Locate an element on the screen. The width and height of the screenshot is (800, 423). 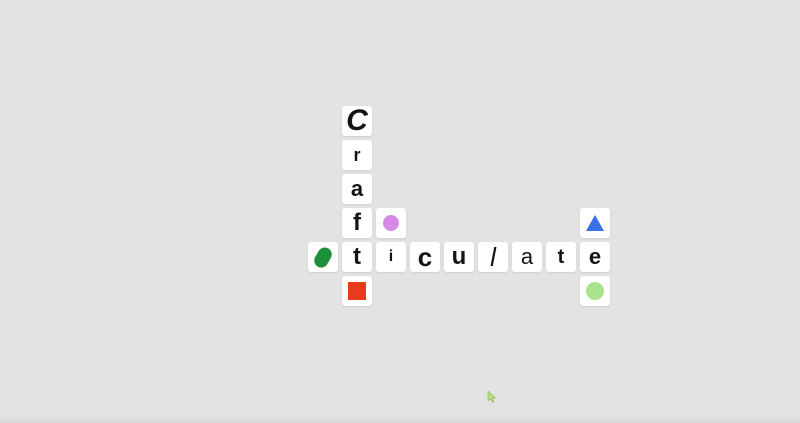
green-pill-icon is located at coordinates (323, 257).